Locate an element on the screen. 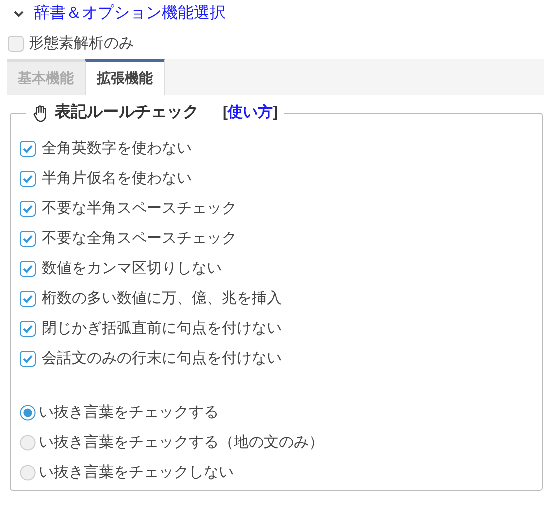 The image size is (558, 516). group-title: 表記ルールチェック is located at coordinates (127, 112).